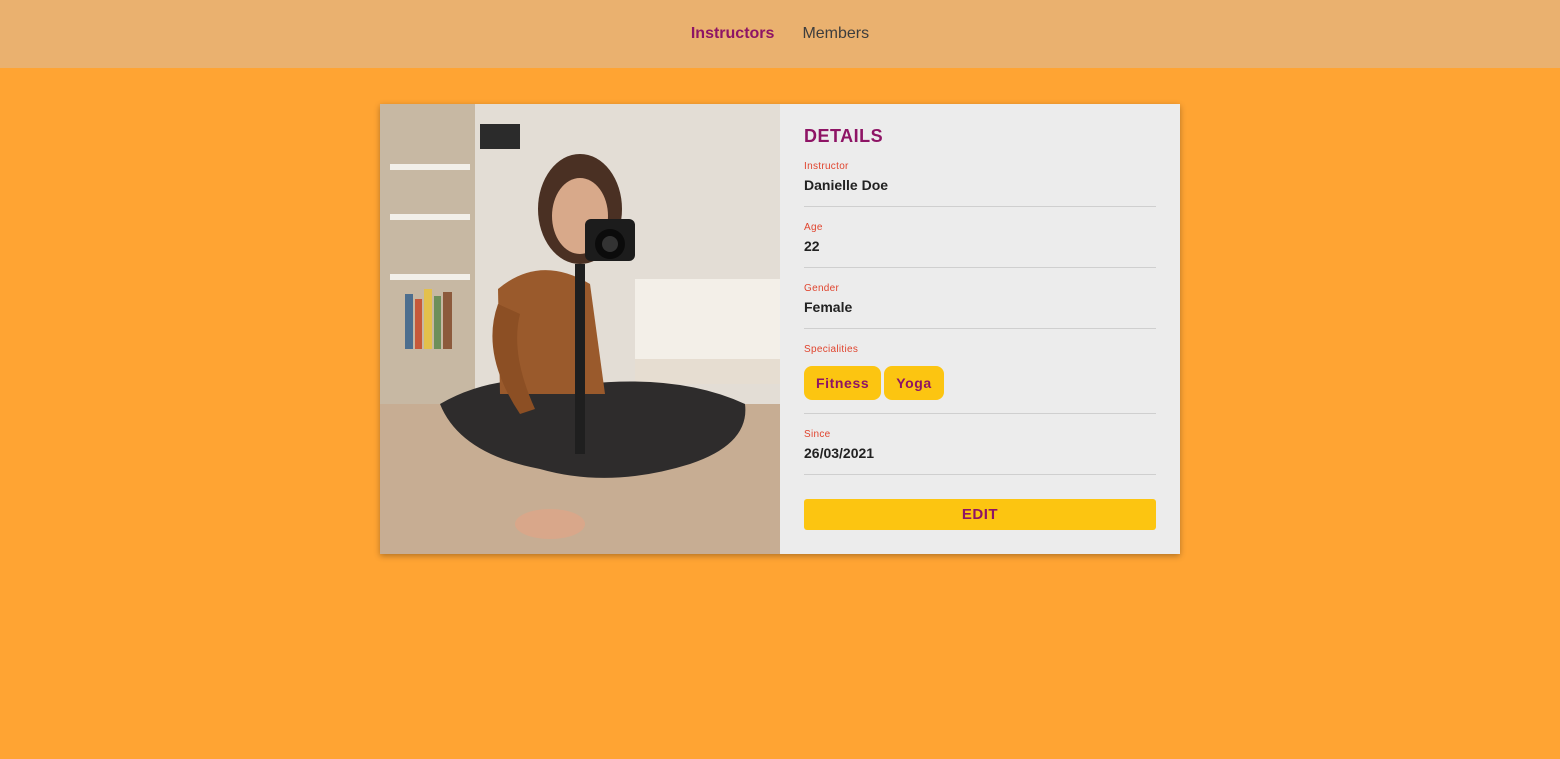  I want to click on field-age: Age 22, so click(980, 245).